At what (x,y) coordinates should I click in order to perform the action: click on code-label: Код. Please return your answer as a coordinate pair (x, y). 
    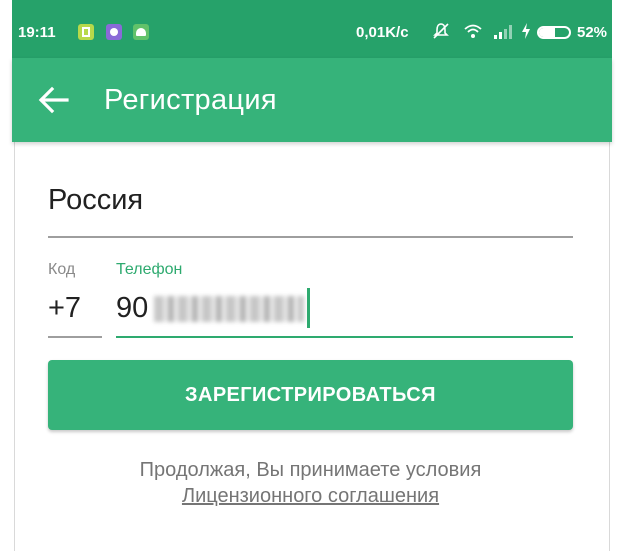
    Looking at the image, I should click on (62, 269).